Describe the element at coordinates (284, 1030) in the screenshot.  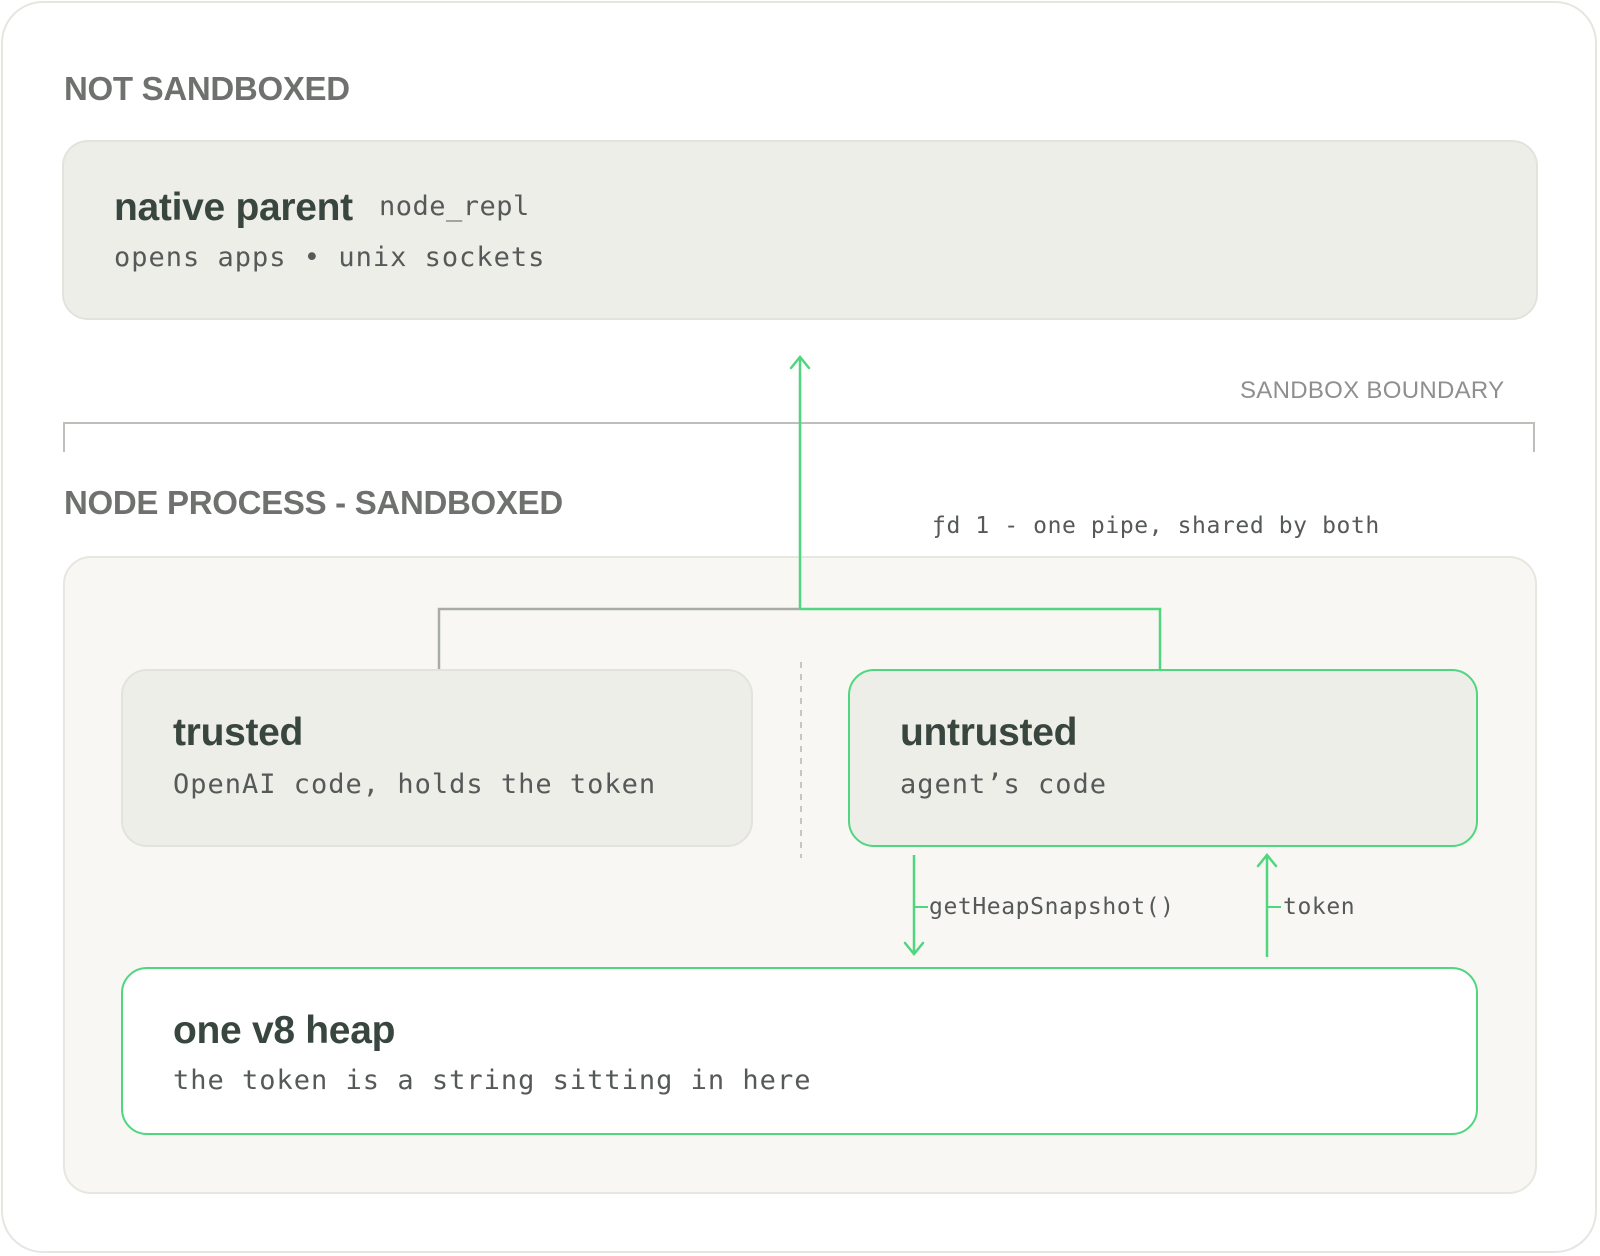
I see `heap-title: one v8 heap` at that location.